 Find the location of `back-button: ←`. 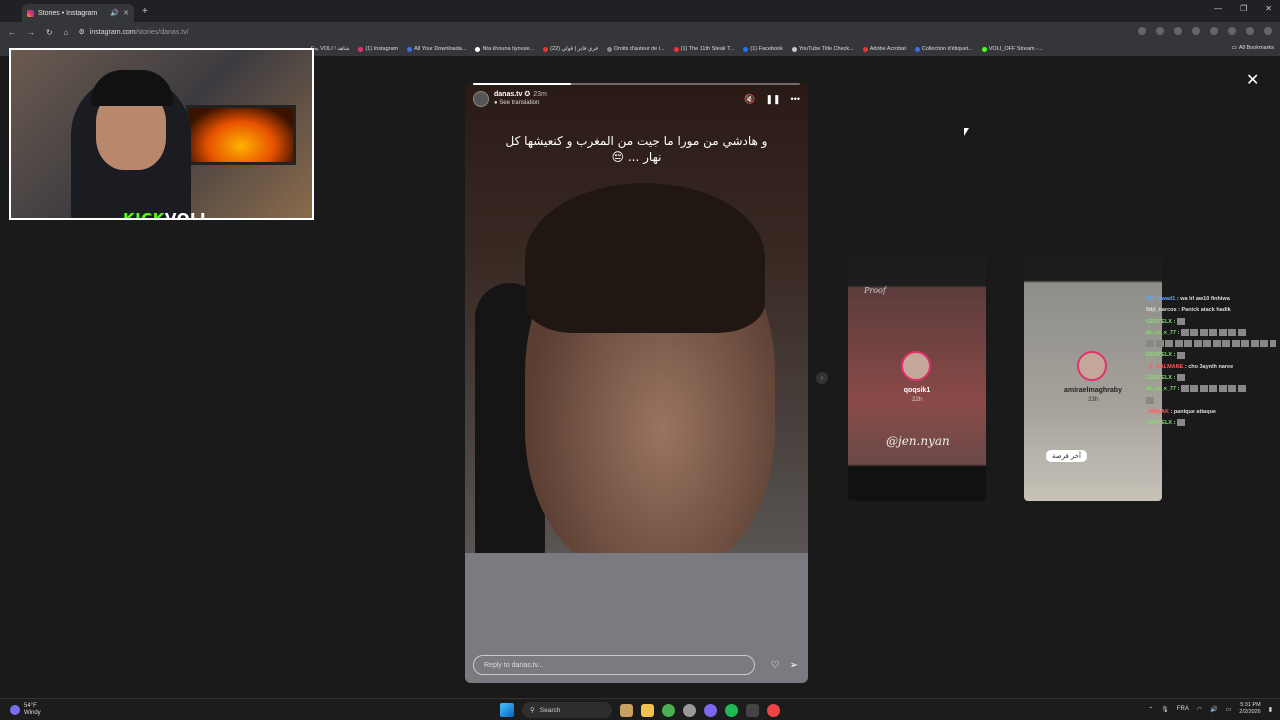

back-button: ← is located at coordinates (12, 32).